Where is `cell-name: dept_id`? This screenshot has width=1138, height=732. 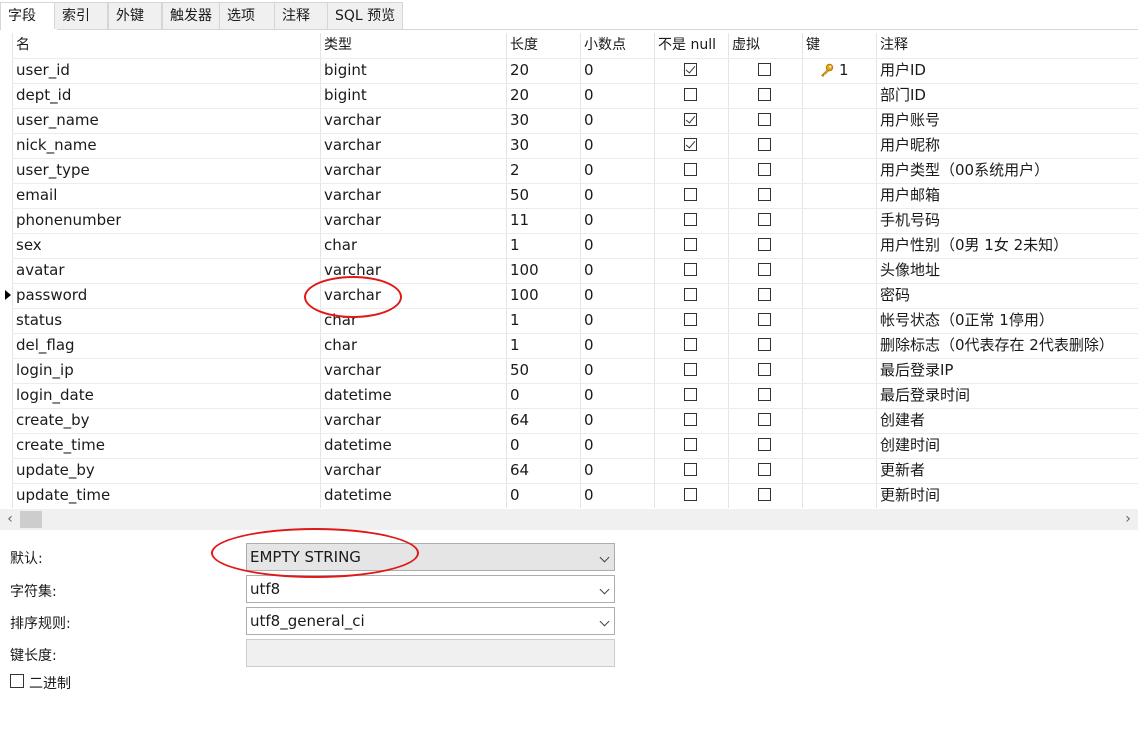
cell-name: dept_id is located at coordinates (43, 95).